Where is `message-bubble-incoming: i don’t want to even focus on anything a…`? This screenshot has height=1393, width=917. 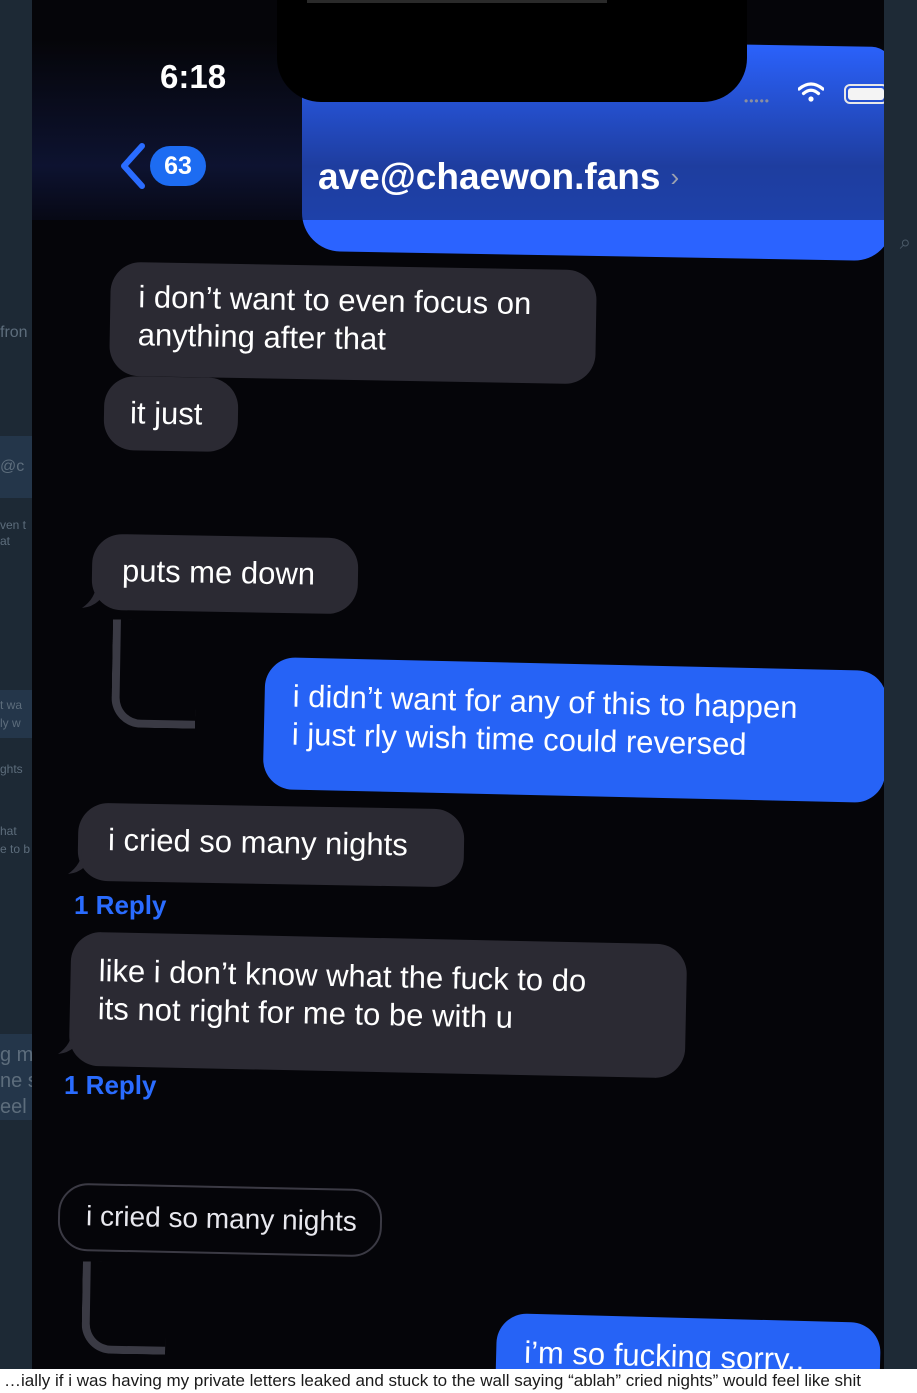 message-bubble-incoming: i don’t want to even focus on anything a… is located at coordinates (353, 323).